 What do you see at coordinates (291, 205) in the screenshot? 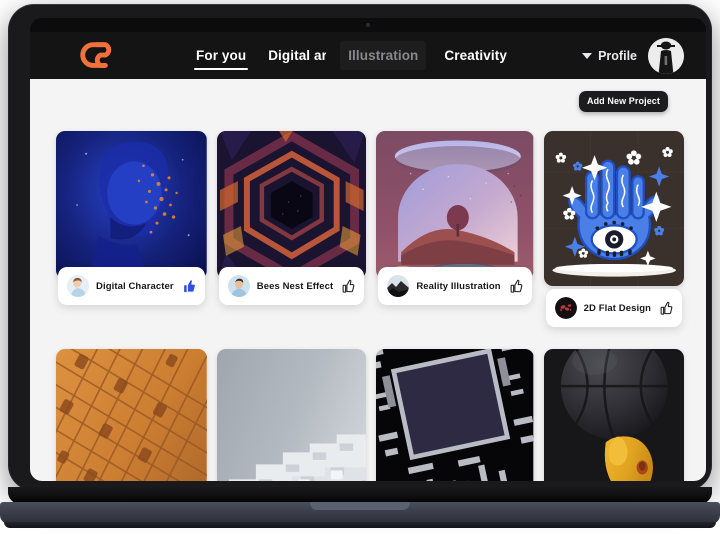
I see `project-thumbnail-bees-nest-effect` at bounding box center [291, 205].